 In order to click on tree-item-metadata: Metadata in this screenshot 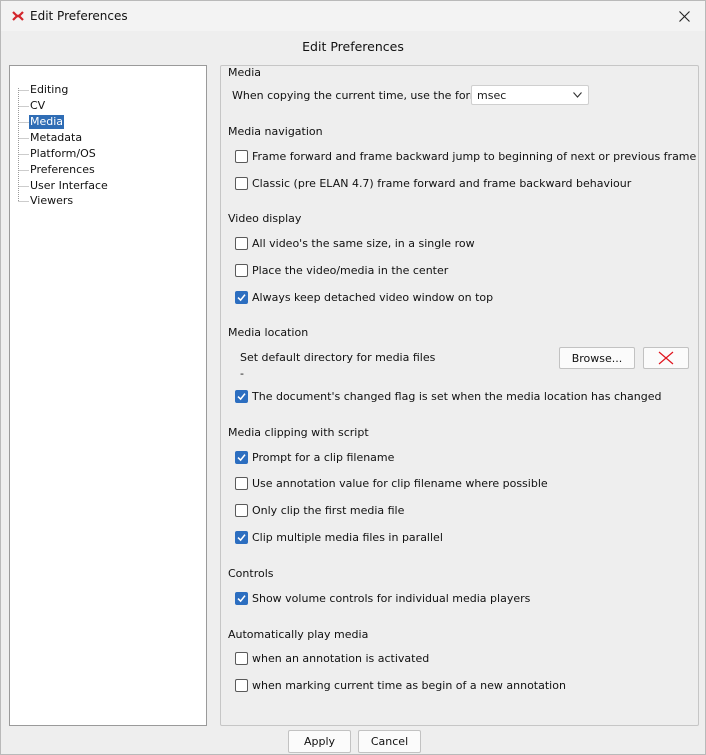, I will do `click(56, 138)`.